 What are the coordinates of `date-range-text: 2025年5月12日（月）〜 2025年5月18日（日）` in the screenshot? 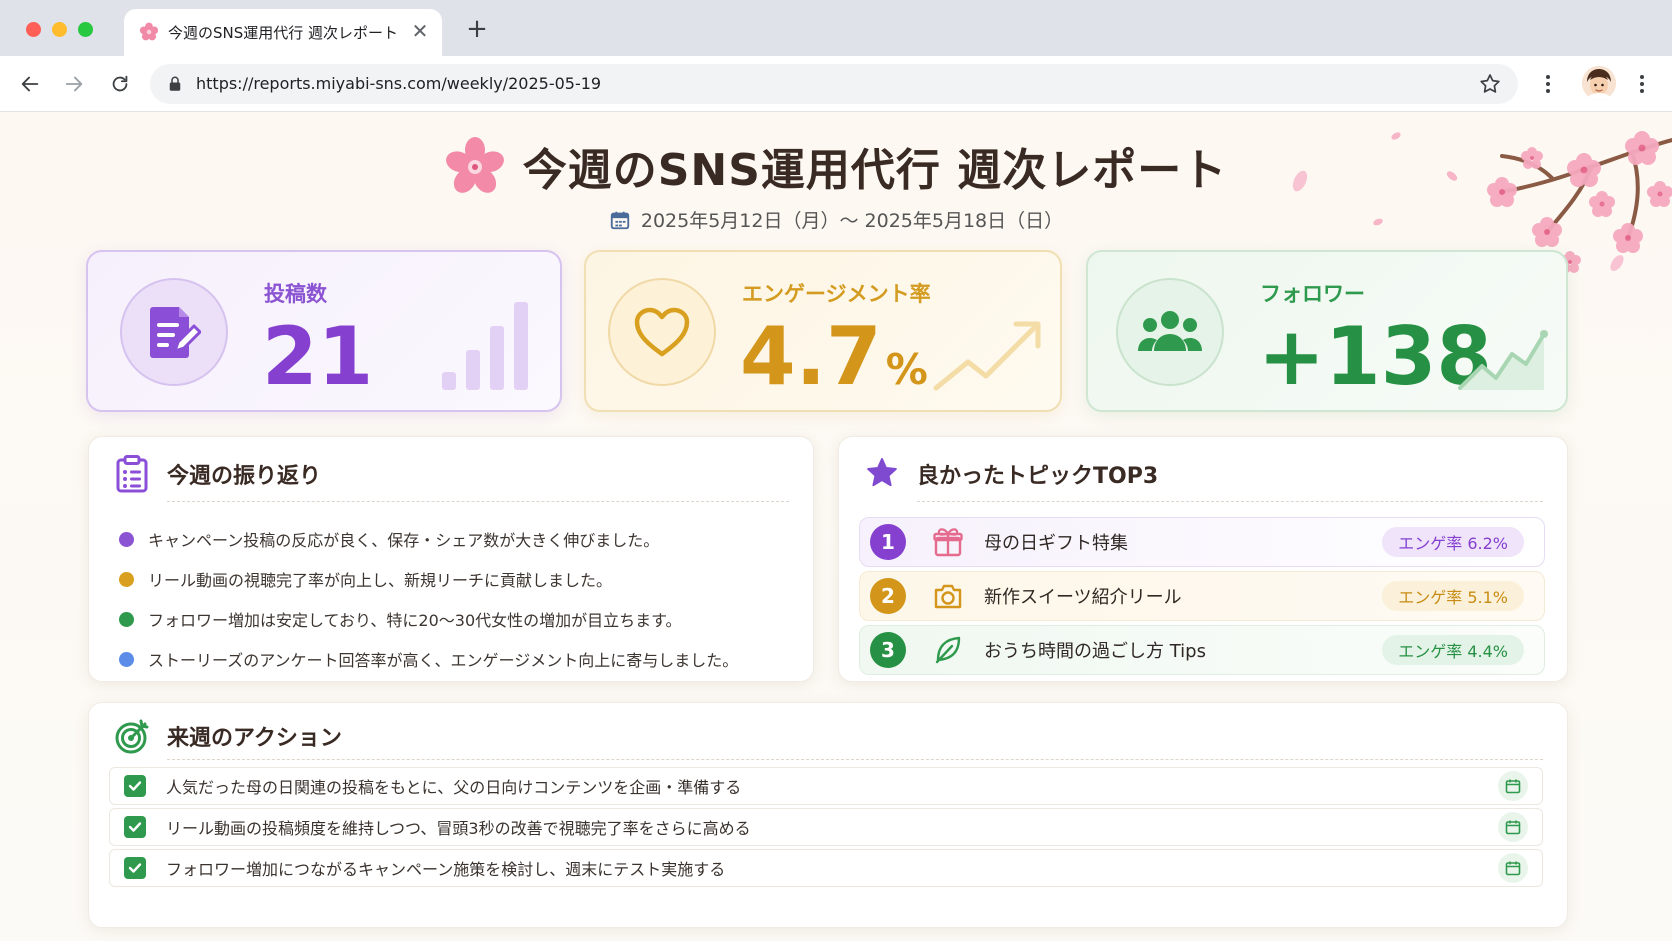 It's located at (852, 221).